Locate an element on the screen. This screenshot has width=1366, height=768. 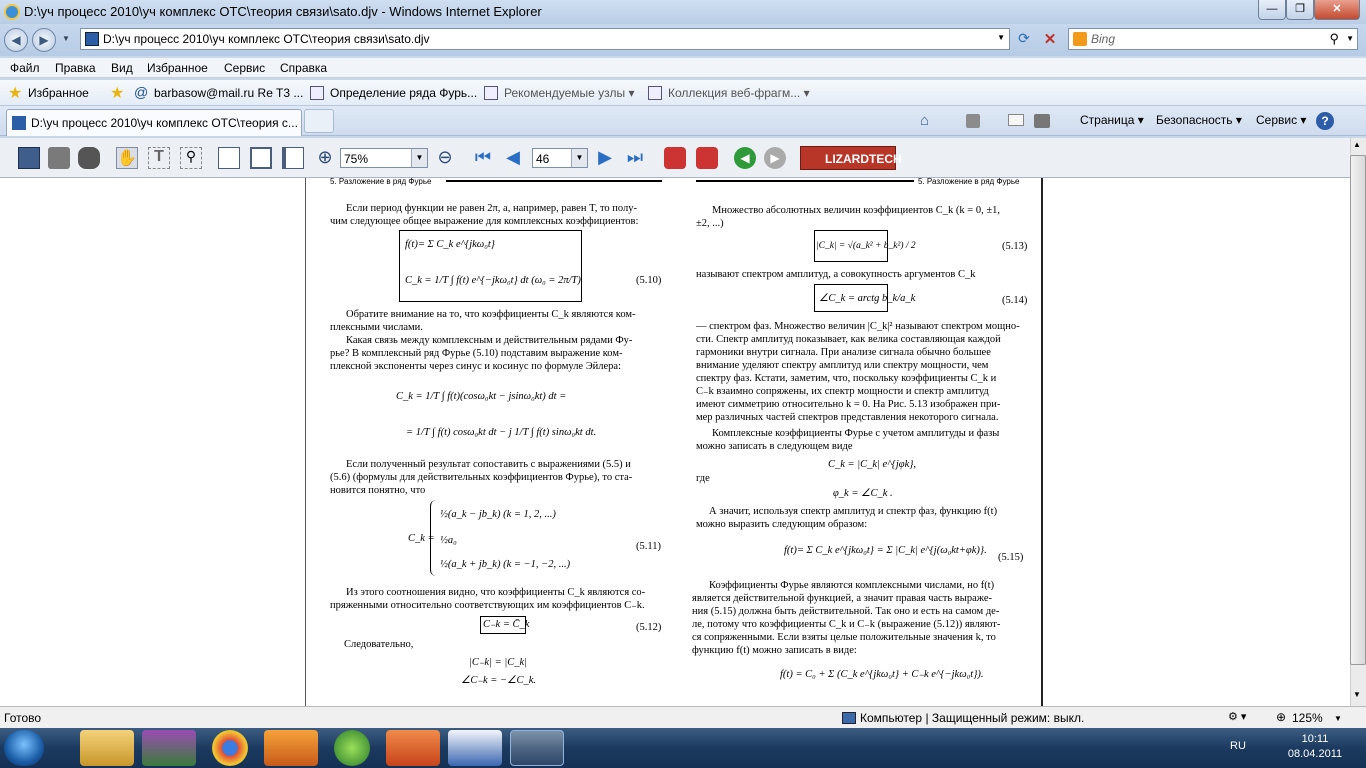
computer-icon is located at coordinates (849, 718).